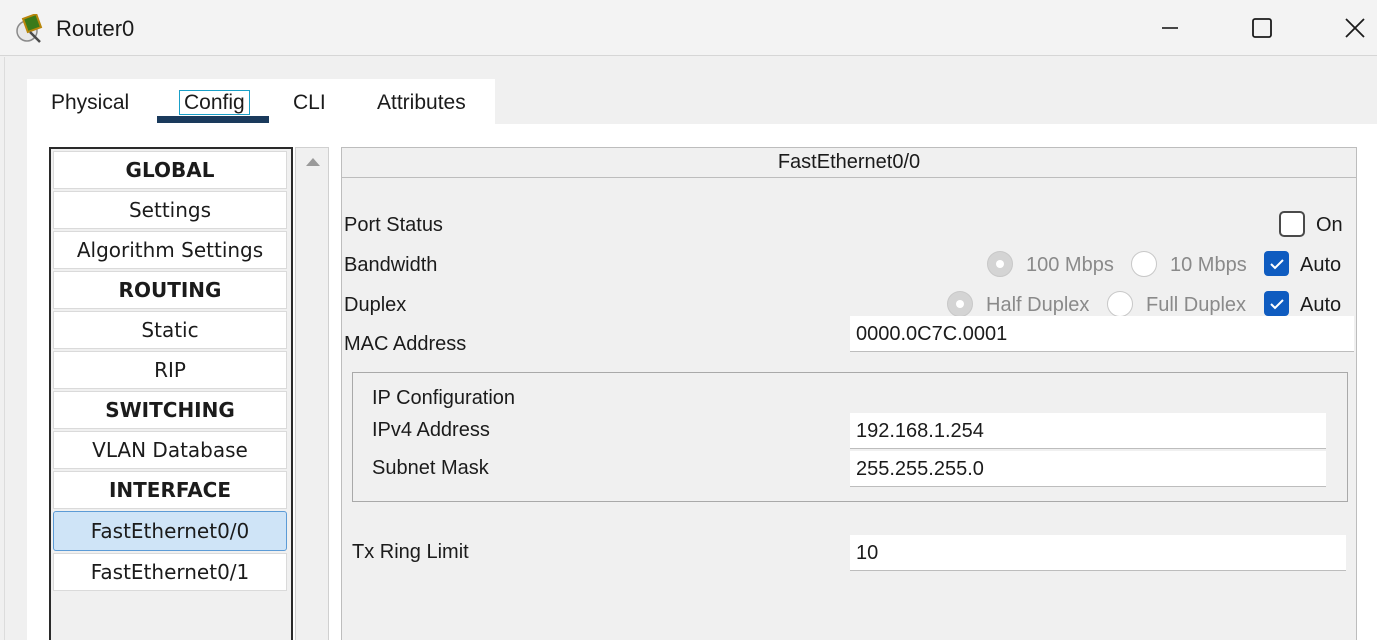 The height and width of the screenshot is (640, 1377). I want to click on bandwidth-label: Bandwidth, so click(391, 265).